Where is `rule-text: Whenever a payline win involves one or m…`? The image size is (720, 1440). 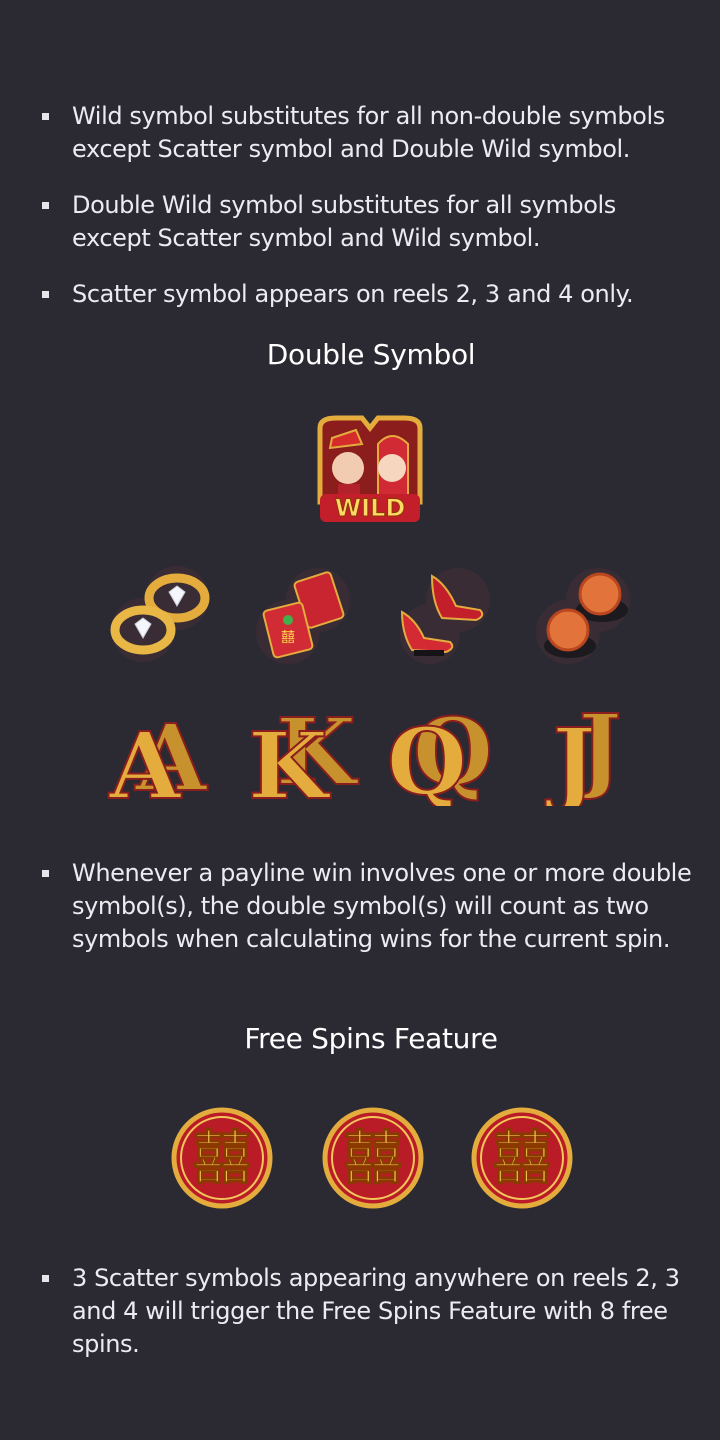 rule-text: Whenever a payline win involves one or m… is located at coordinates (382, 906).